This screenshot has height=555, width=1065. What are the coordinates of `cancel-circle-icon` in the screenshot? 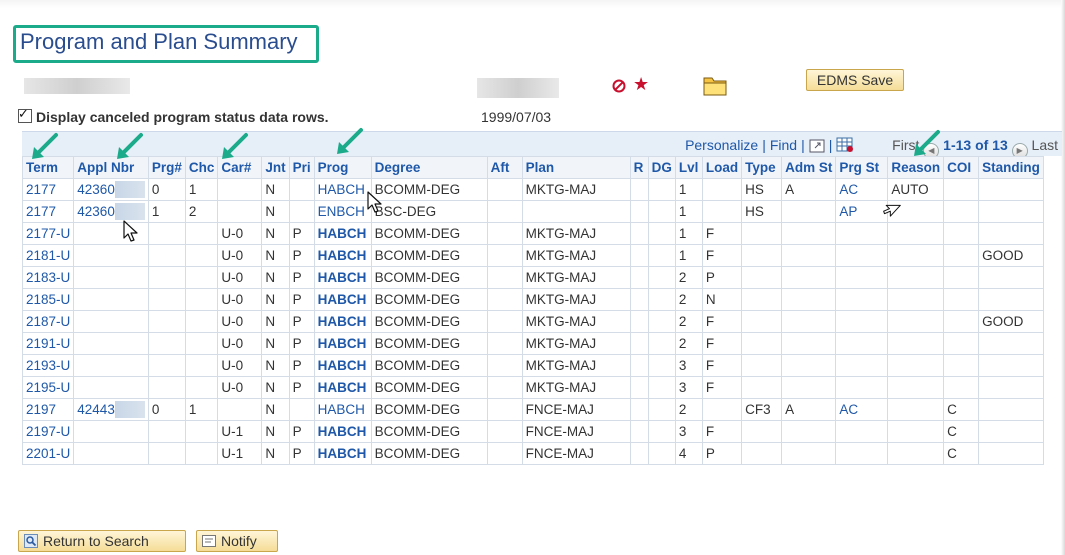 It's located at (619, 86).